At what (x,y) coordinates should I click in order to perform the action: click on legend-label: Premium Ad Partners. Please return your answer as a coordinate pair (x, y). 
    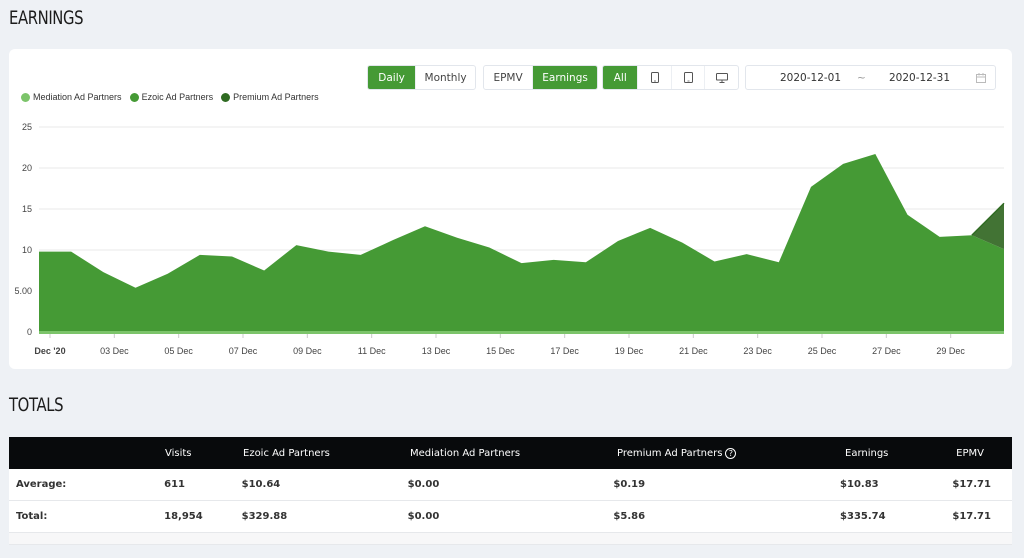
    Looking at the image, I should click on (276, 97).